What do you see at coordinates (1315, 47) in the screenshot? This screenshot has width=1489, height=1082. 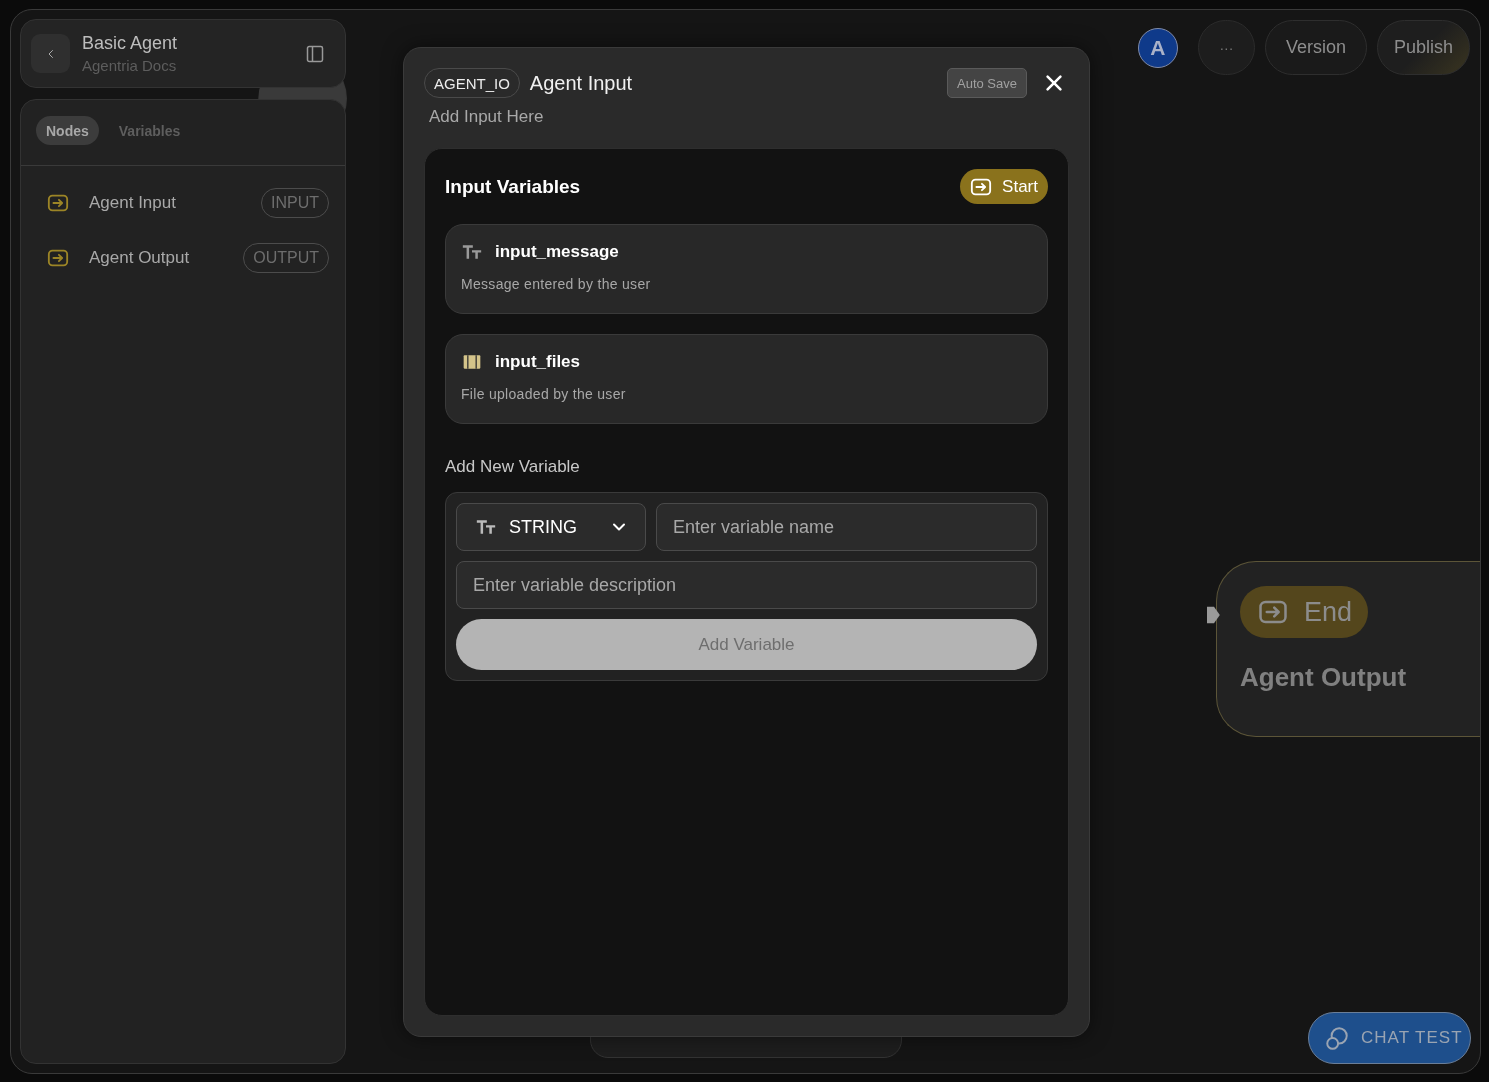 I see `version-button: Version` at bounding box center [1315, 47].